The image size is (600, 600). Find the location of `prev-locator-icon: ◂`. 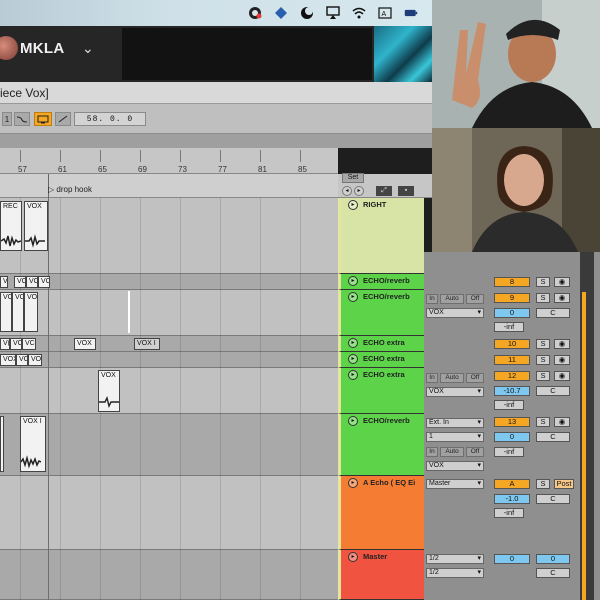

prev-locator-icon: ◂ is located at coordinates (347, 191).